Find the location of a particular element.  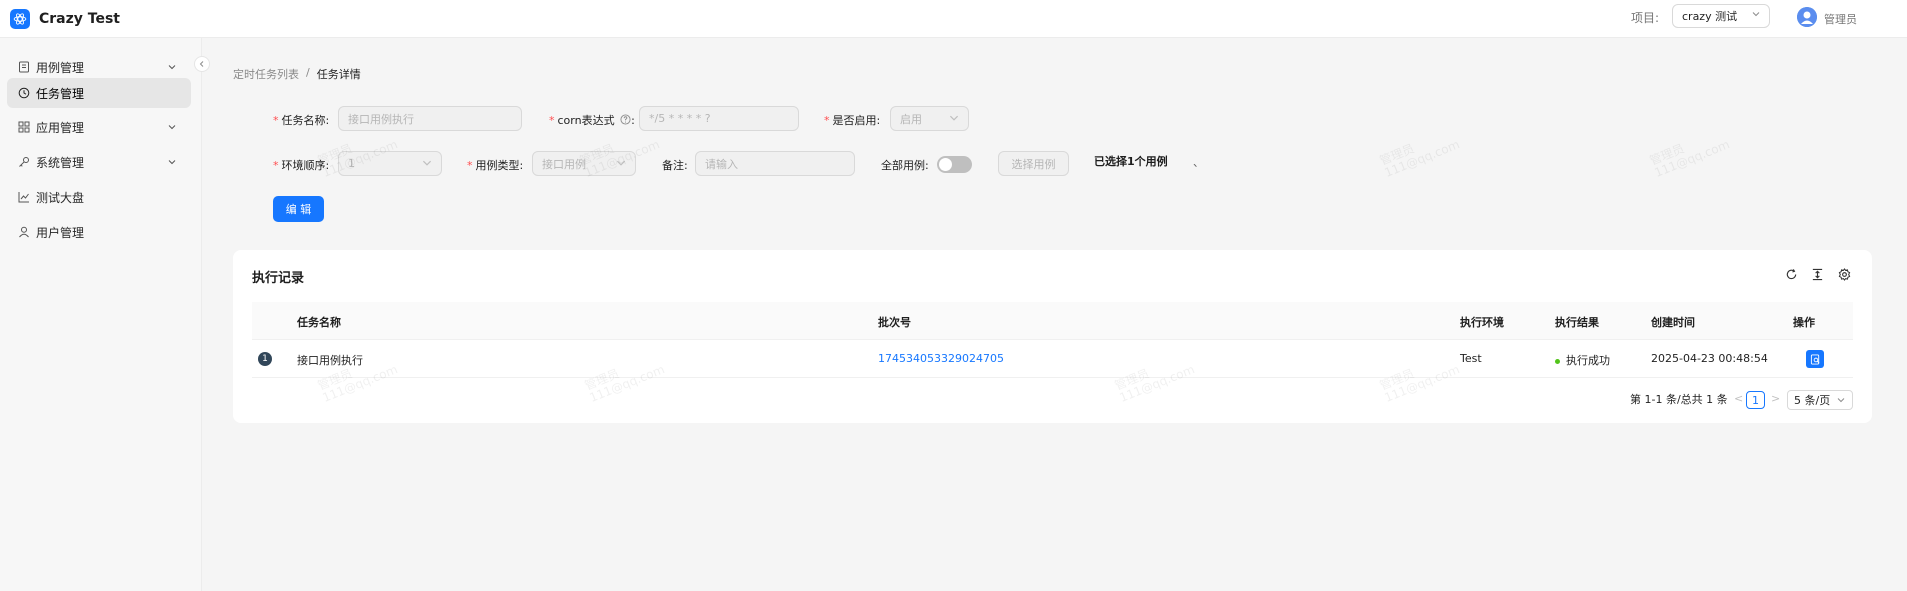

sidebar-item-task-management: 任务管理 is located at coordinates (99, 93).